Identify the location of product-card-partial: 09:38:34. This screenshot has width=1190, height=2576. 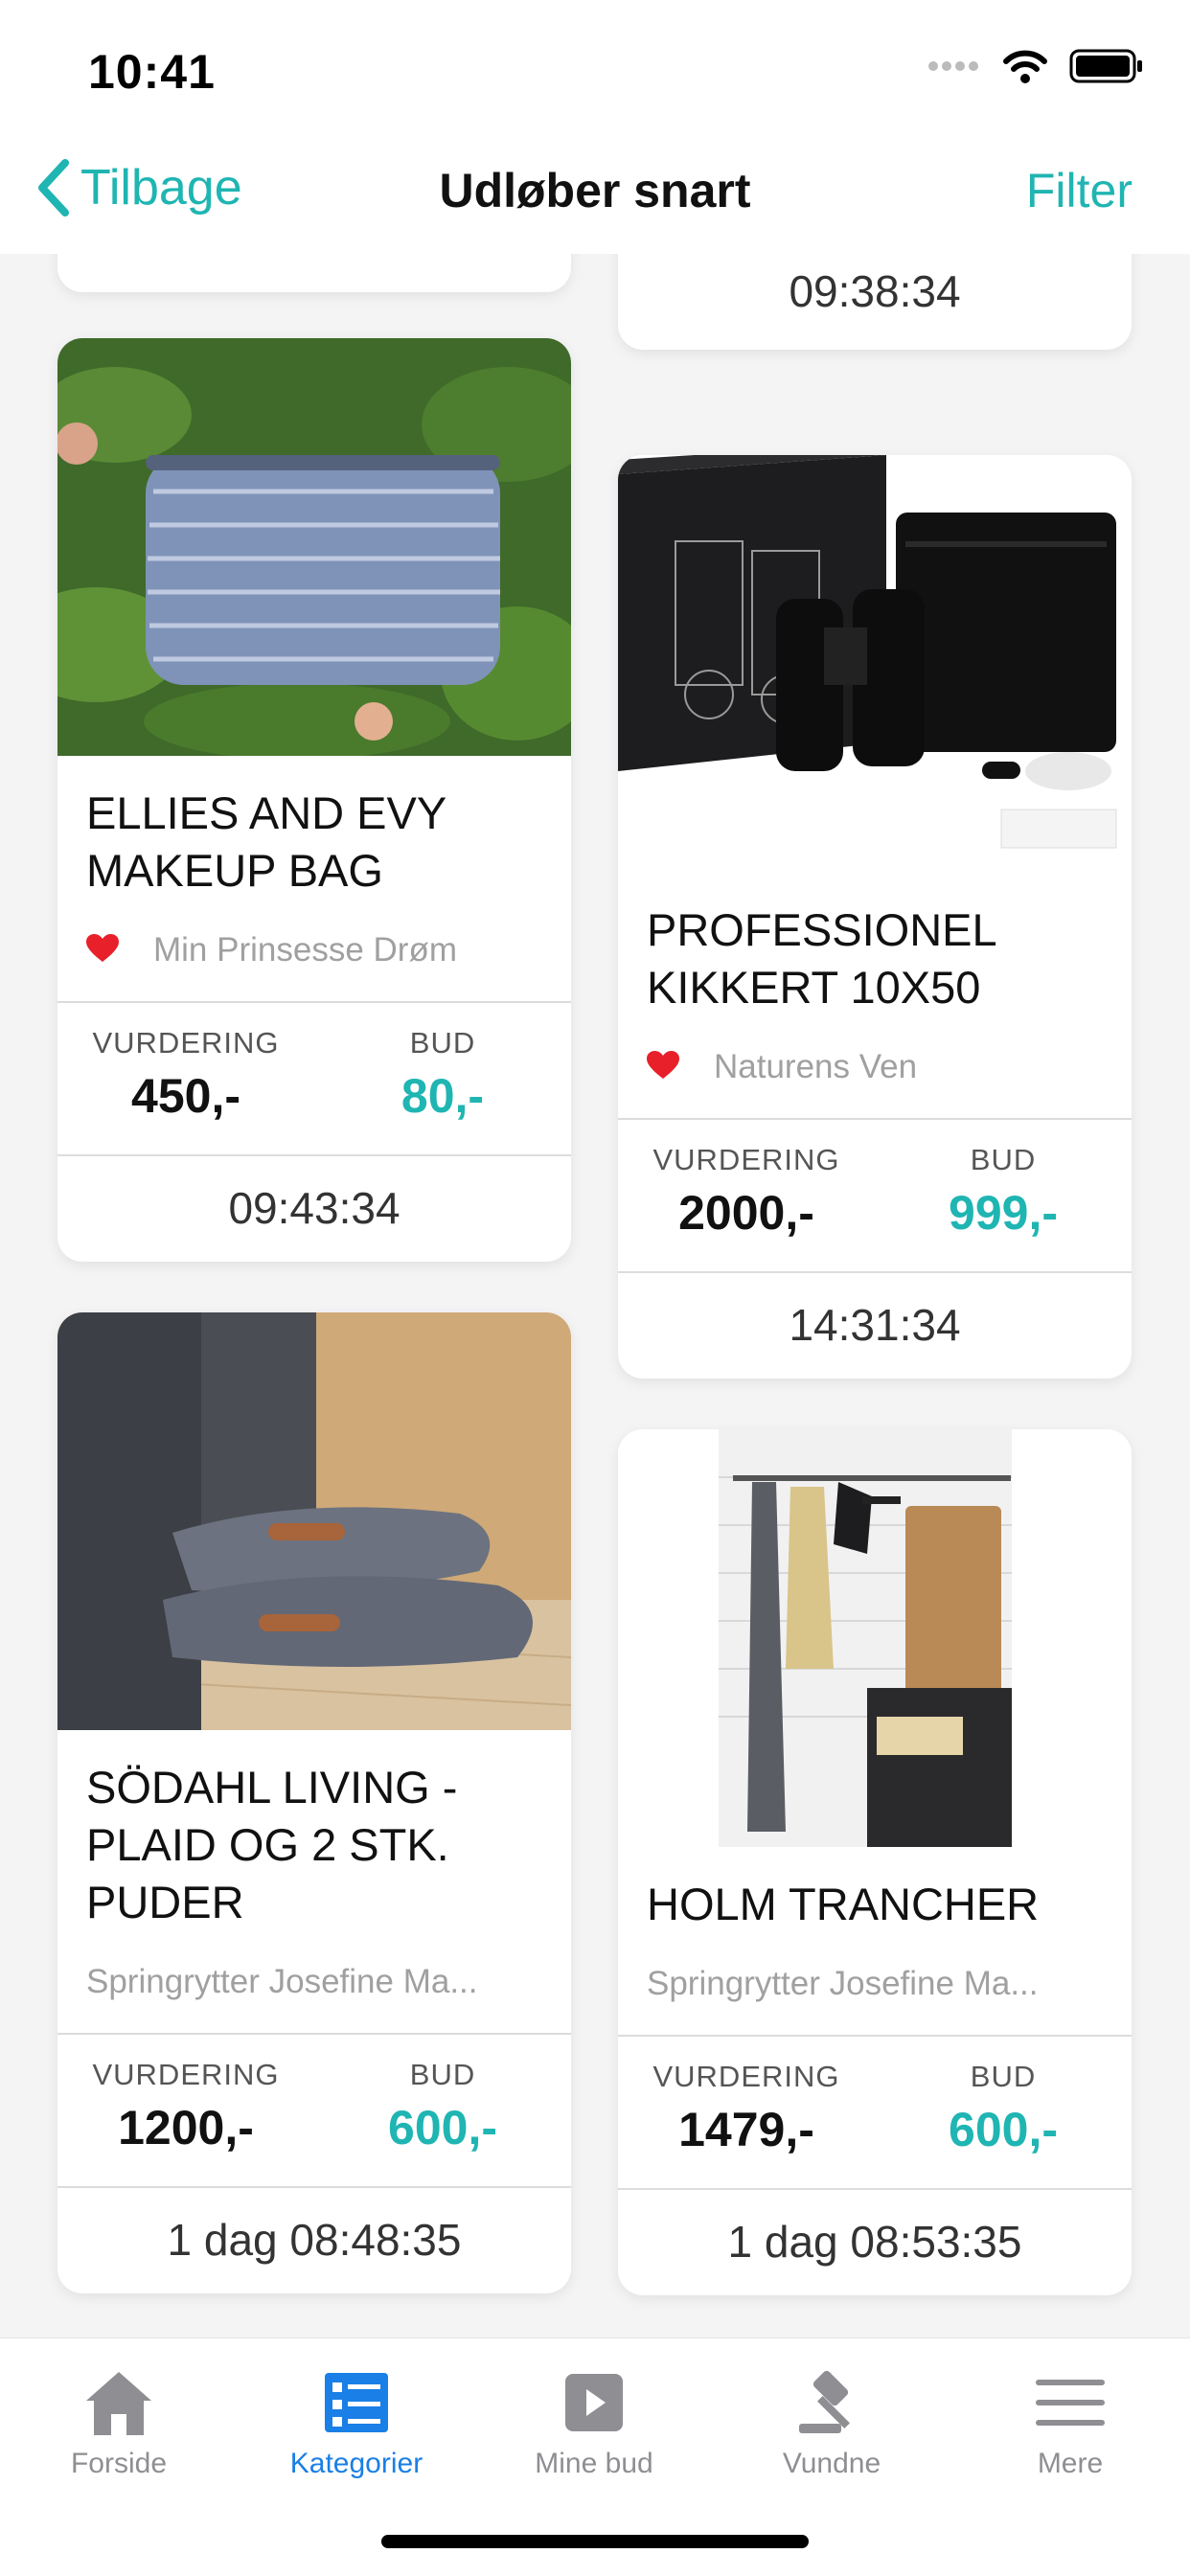
(875, 302).